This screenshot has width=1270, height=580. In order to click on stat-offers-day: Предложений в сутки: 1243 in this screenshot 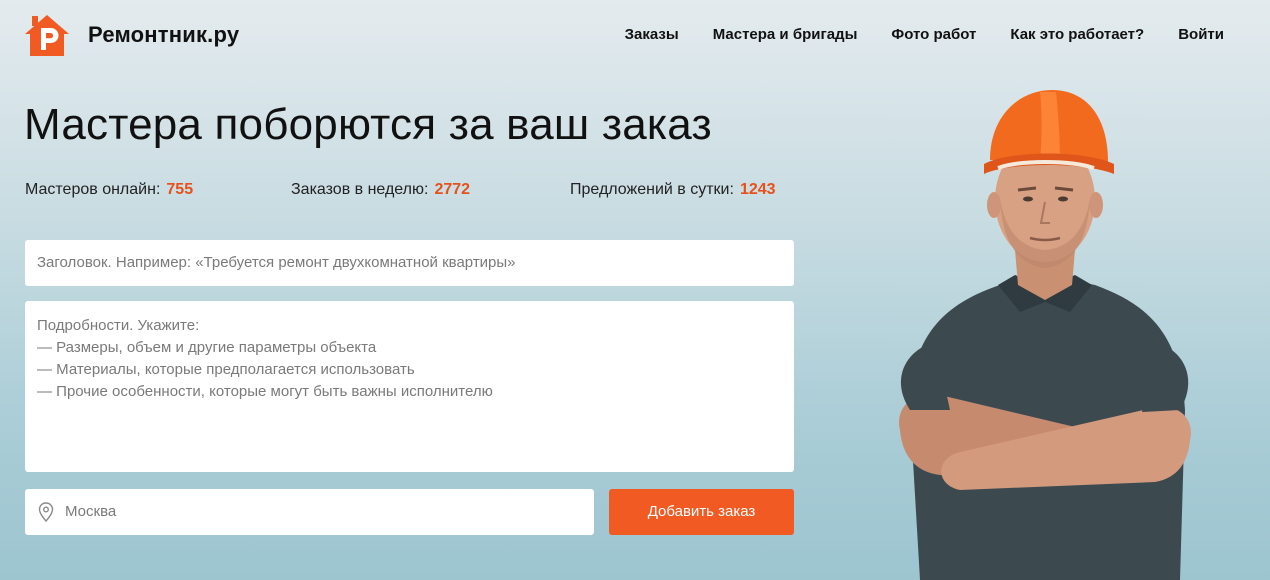, I will do `click(673, 190)`.